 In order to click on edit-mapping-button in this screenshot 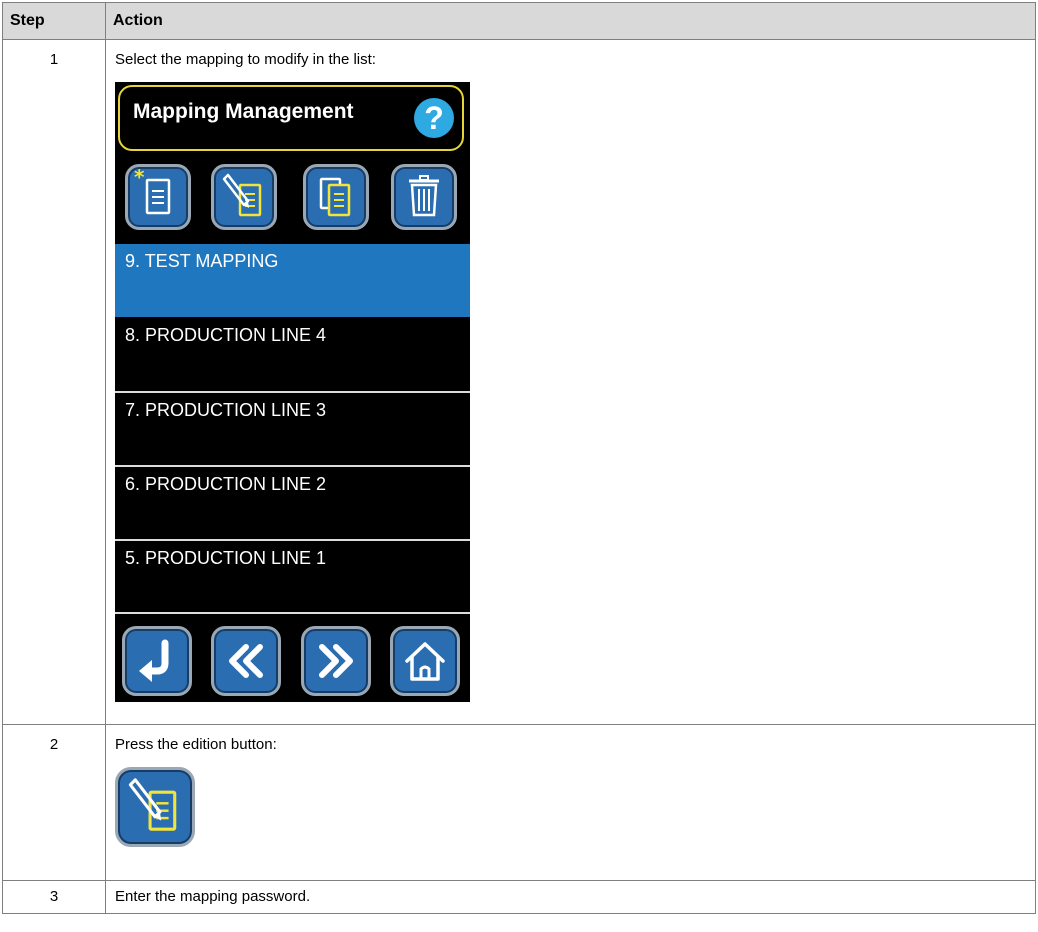, I will do `click(244, 197)`.